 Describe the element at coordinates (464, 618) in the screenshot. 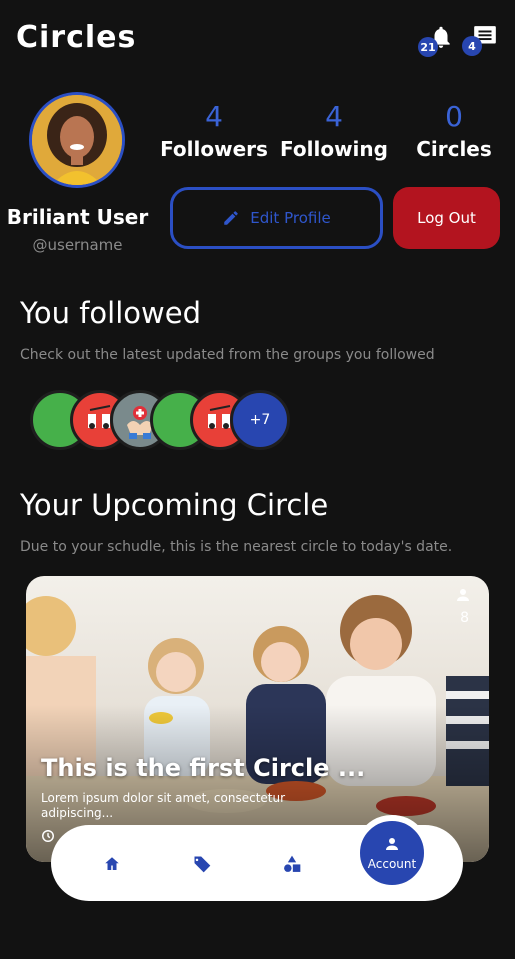

I see `member-count: 8` at that location.